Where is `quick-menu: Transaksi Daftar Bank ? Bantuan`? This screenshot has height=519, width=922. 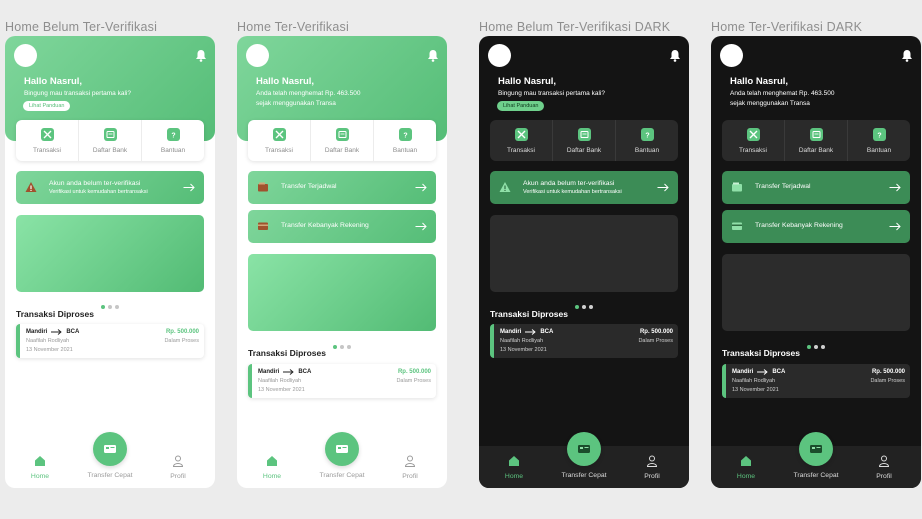
quick-menu: Transaksi Daftar Bank ? Bantuan is located at coordinates (342, 140).